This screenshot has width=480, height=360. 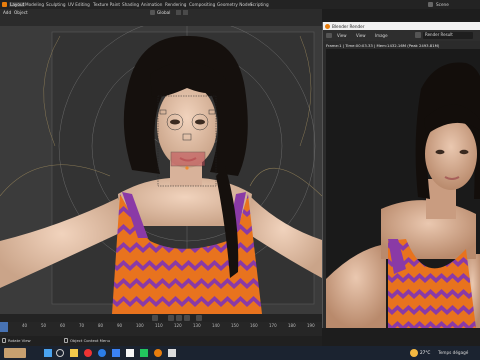 What do you see at coordinates (202, 4) in the screenshot?
I see `tab-compositing: Compositing` at bounding box center [202, 4].